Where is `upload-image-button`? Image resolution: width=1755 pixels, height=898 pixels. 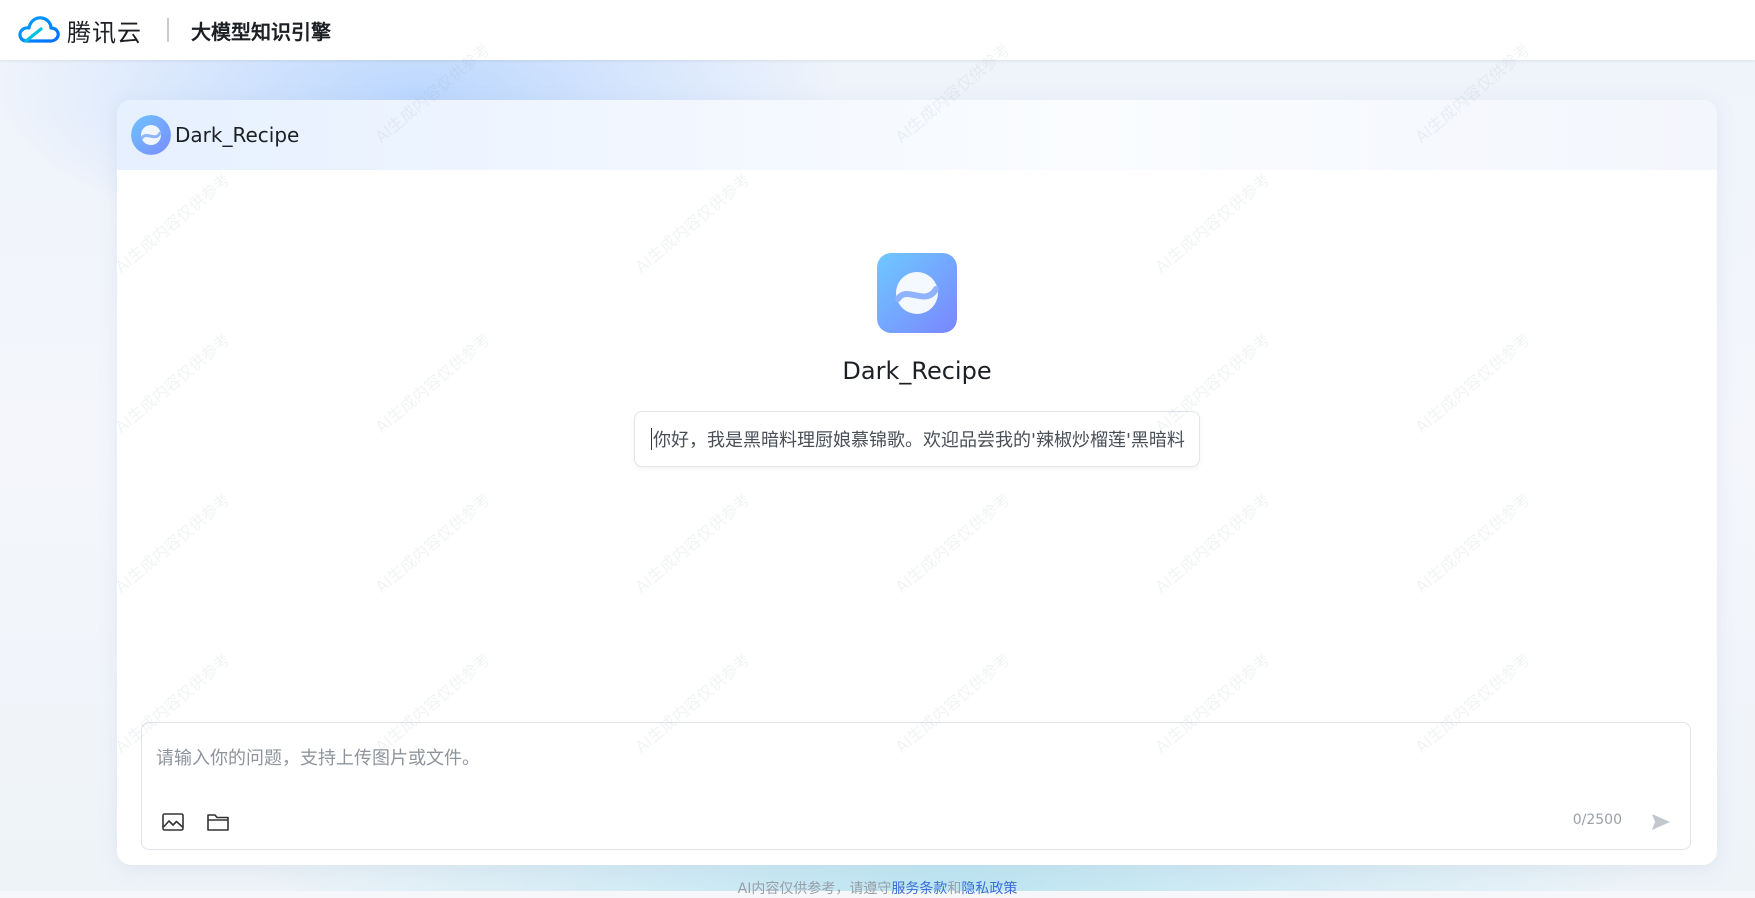
upload-image-button is located at coordinates (173, 822).